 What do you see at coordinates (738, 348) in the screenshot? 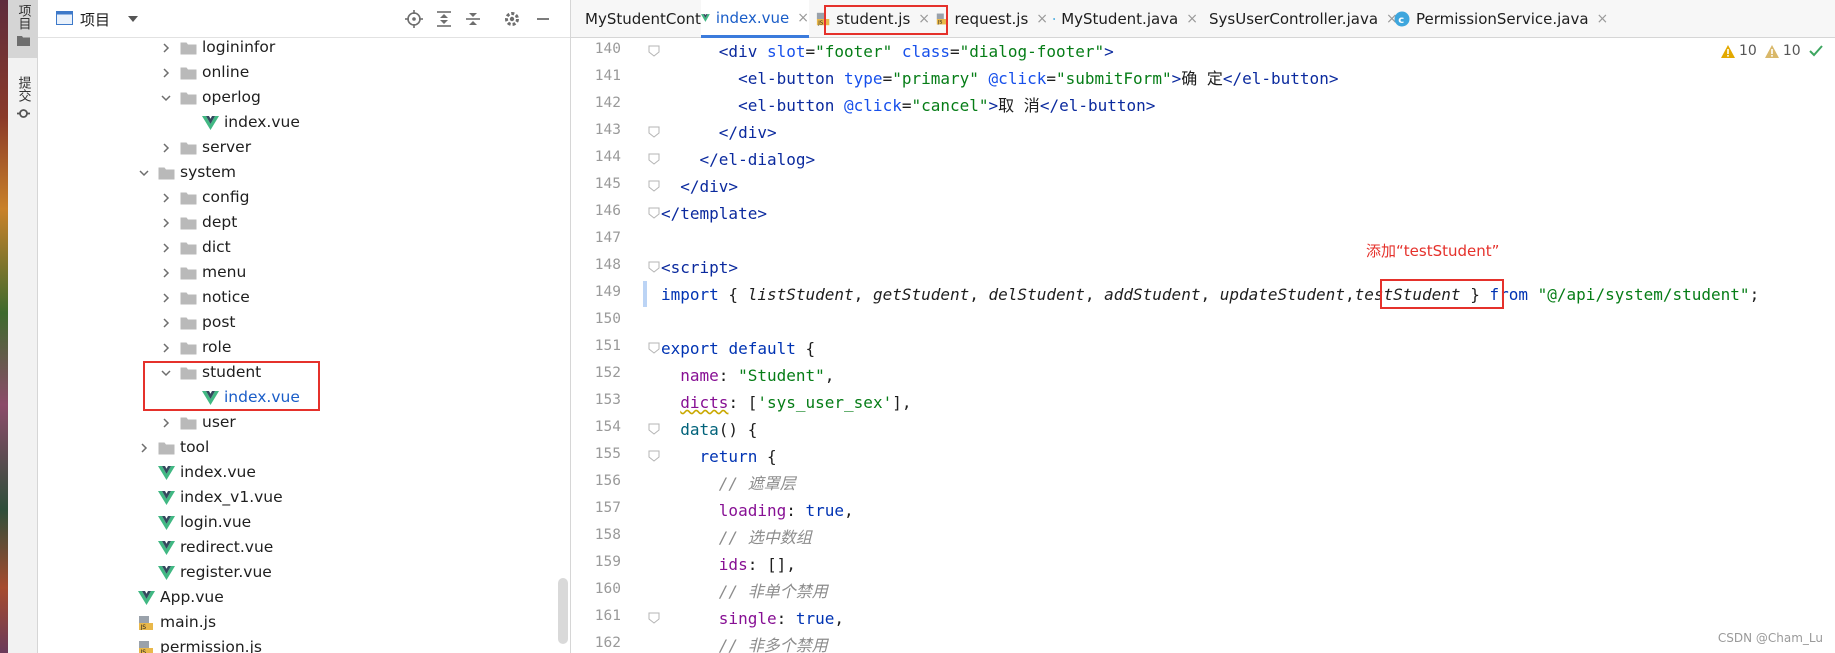
I see `code-line-151: export default {` at bounding box center [738, 348].